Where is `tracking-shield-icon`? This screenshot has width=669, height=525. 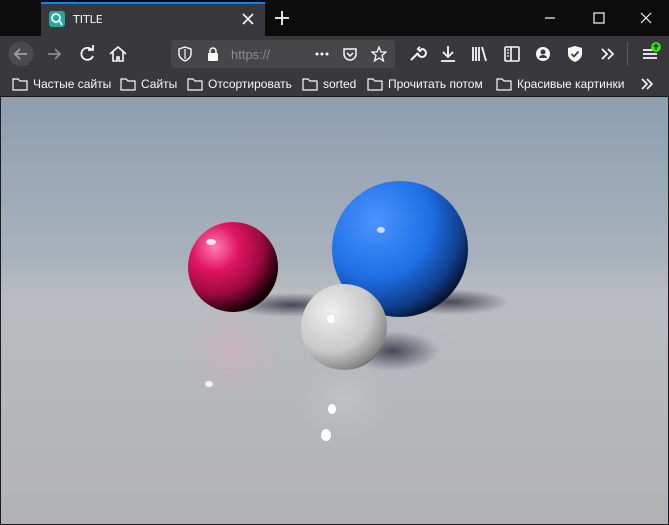
tracking-shield-icon is located at coordinates (185, 54).